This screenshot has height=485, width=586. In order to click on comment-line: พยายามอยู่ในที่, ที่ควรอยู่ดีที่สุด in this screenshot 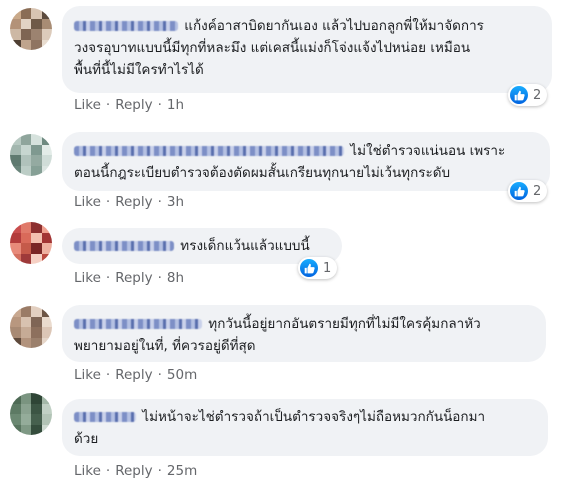, I will do `click(165, 346)`.